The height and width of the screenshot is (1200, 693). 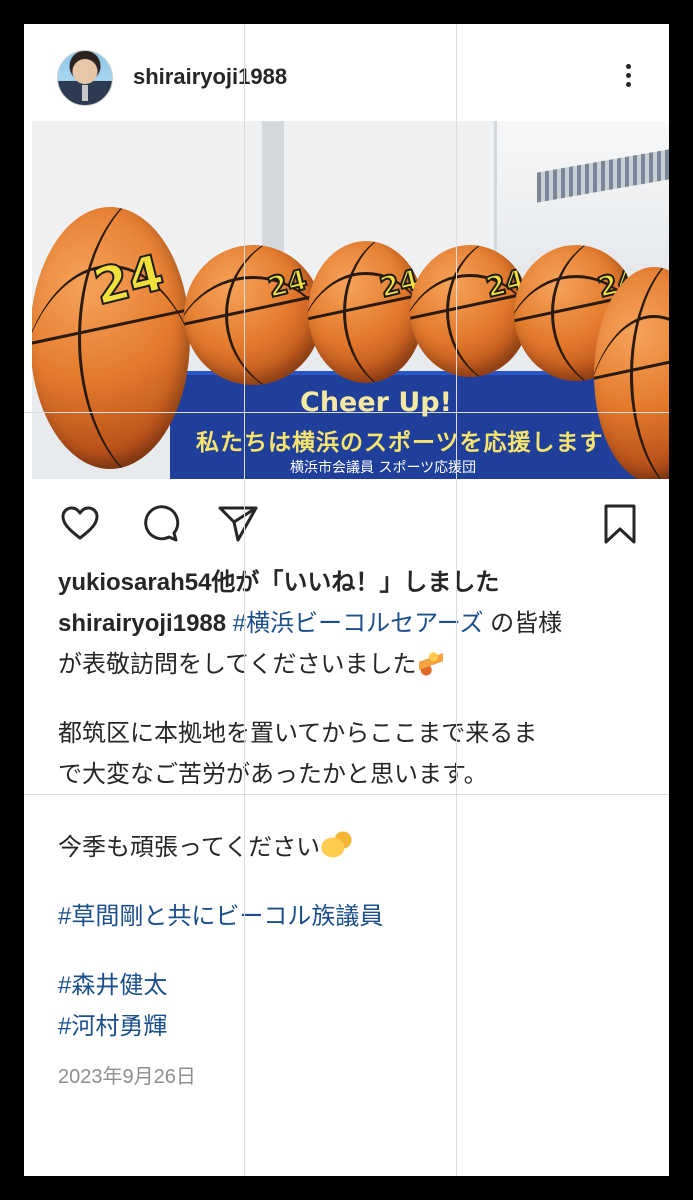 What do you see at coordinates (160, 524) in the screenshot?
I see `comment-icon` at bounding box center [160, 524].